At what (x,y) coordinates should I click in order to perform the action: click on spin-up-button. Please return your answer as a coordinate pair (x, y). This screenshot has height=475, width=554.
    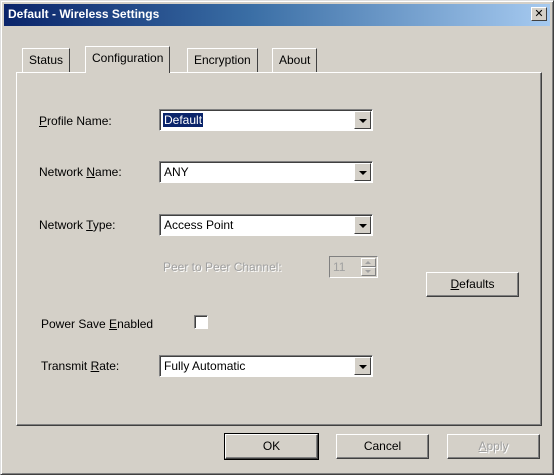
    Looking at the image, I should click on (368, 262).